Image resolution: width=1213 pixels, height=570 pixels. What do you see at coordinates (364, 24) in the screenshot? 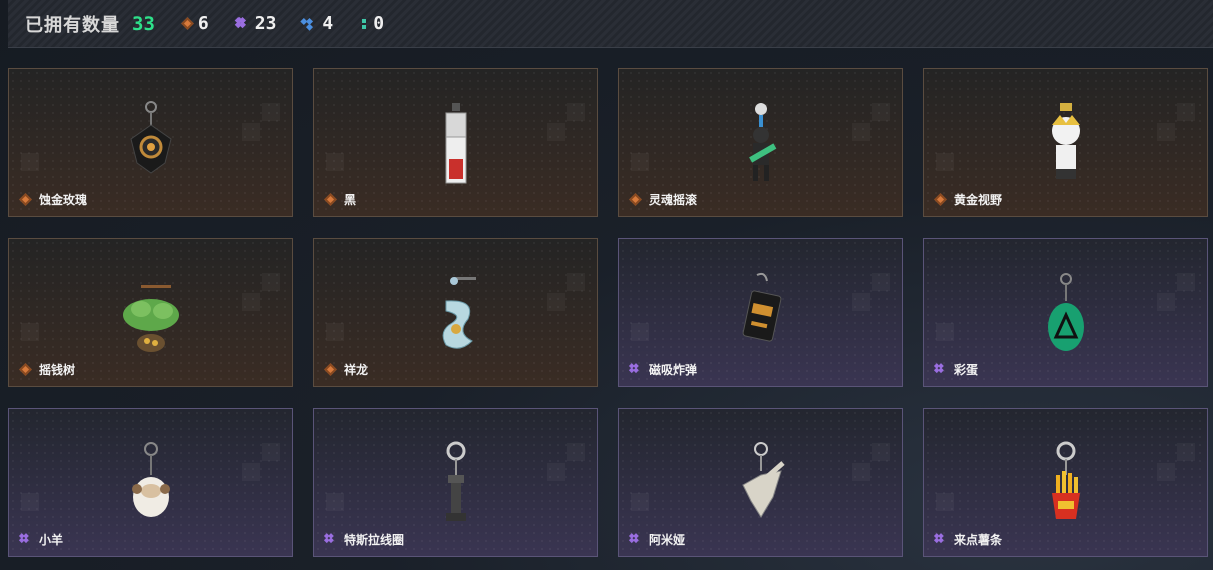
I see `teal-dots-icon` at bounding box center [364, 24].